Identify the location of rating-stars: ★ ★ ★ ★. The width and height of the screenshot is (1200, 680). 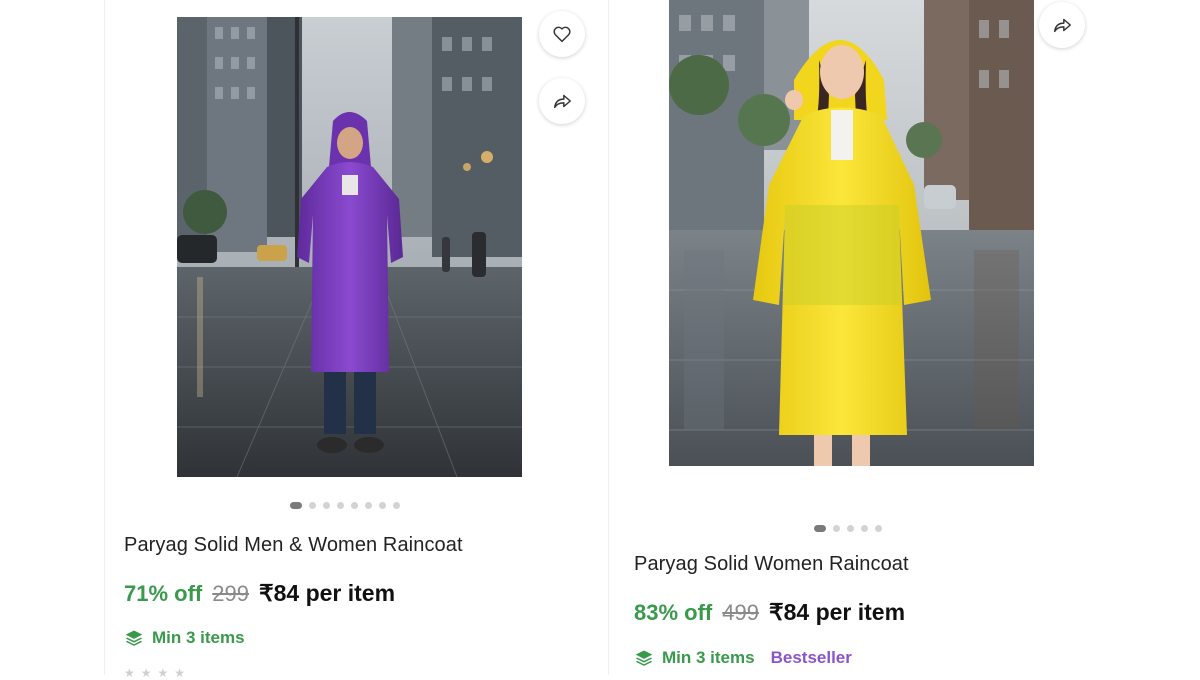
(154, 673).